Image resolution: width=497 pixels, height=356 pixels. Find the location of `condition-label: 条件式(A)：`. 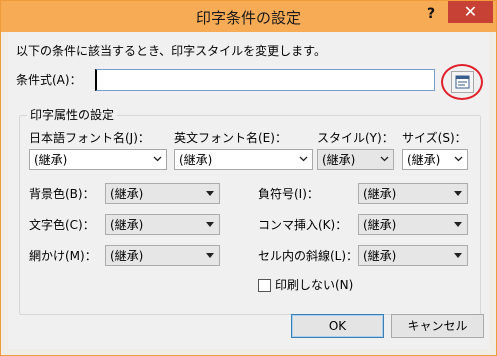

condition-label: 条件式(A)： is located at coordinates (49, 80).